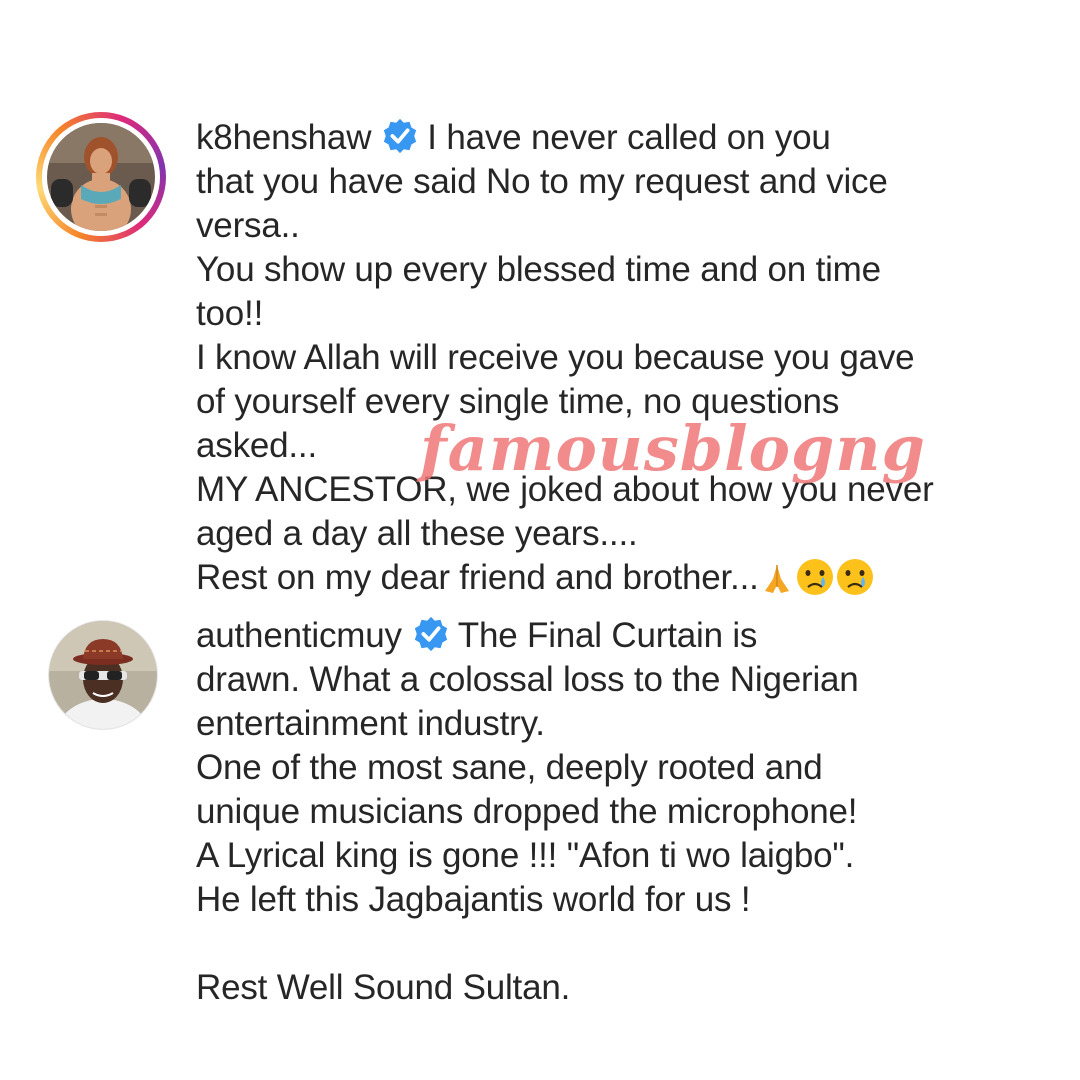  What do you see at coordinates (299, 635) in the screenshot?
I see `username: authenticmuy` at bounding box center [299, 635].